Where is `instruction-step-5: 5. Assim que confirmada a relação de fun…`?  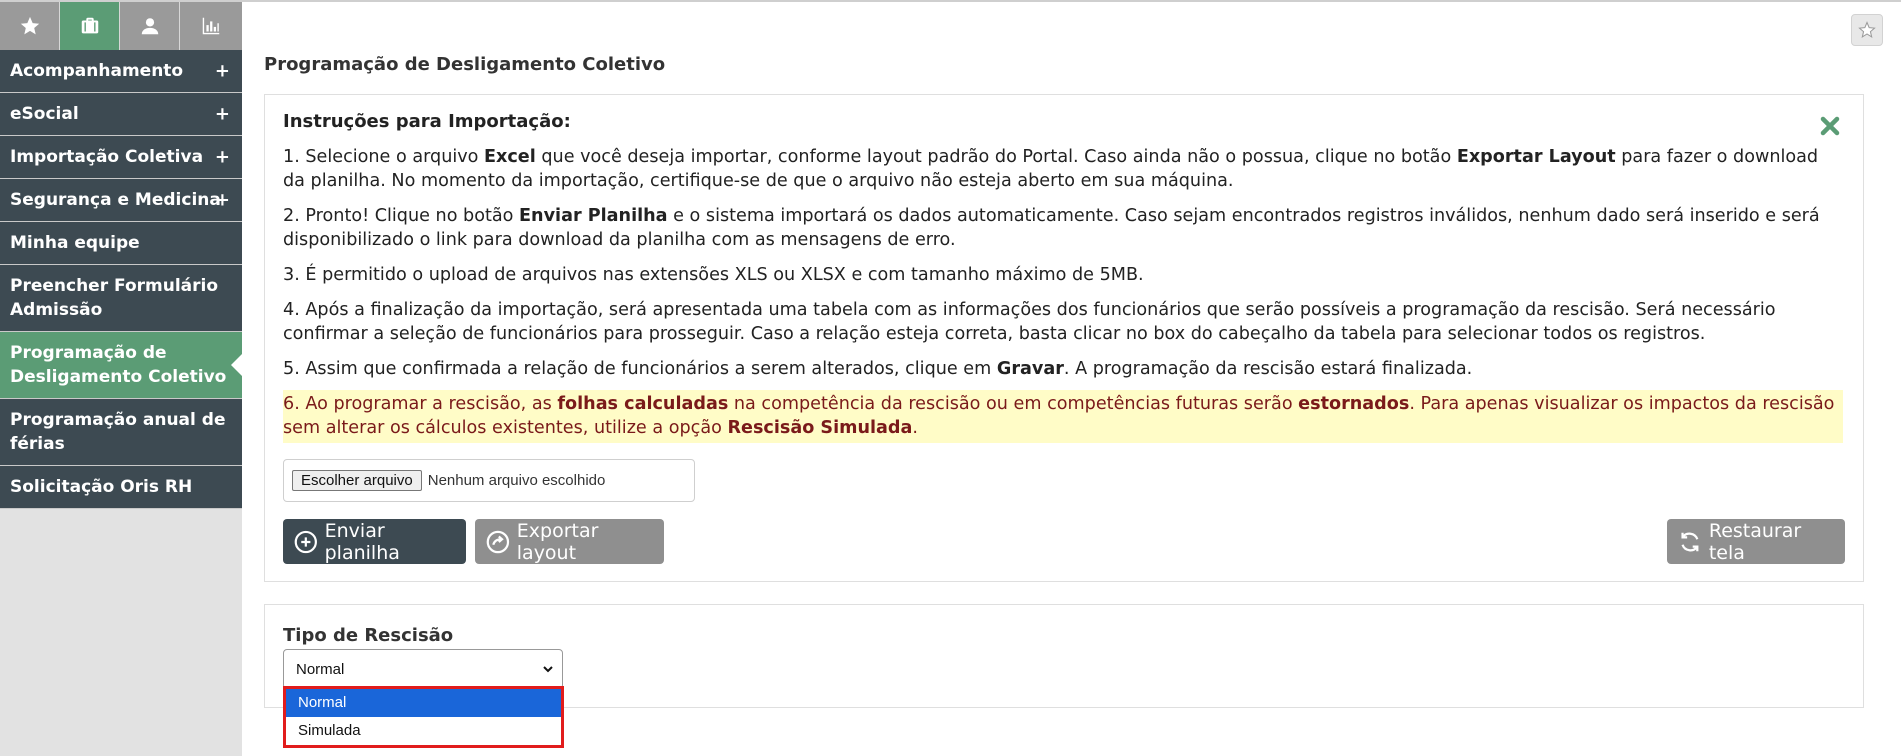 instruction-step-5: 5. Assim que confirmada a relação de fun… is located at coordinates (878, 369).